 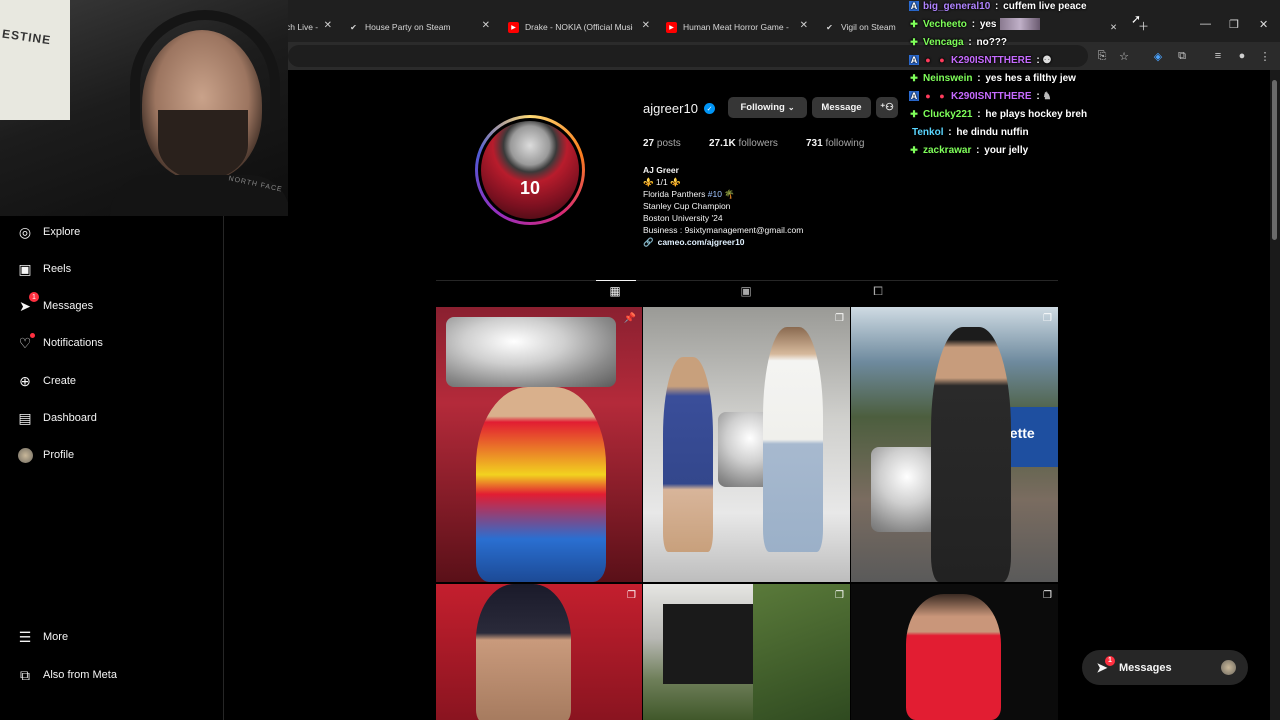 What do you see at coordinates (1047, 96) in the screenshot?
I see `emote-icon: ♞` at bounding box center [1047, 96].